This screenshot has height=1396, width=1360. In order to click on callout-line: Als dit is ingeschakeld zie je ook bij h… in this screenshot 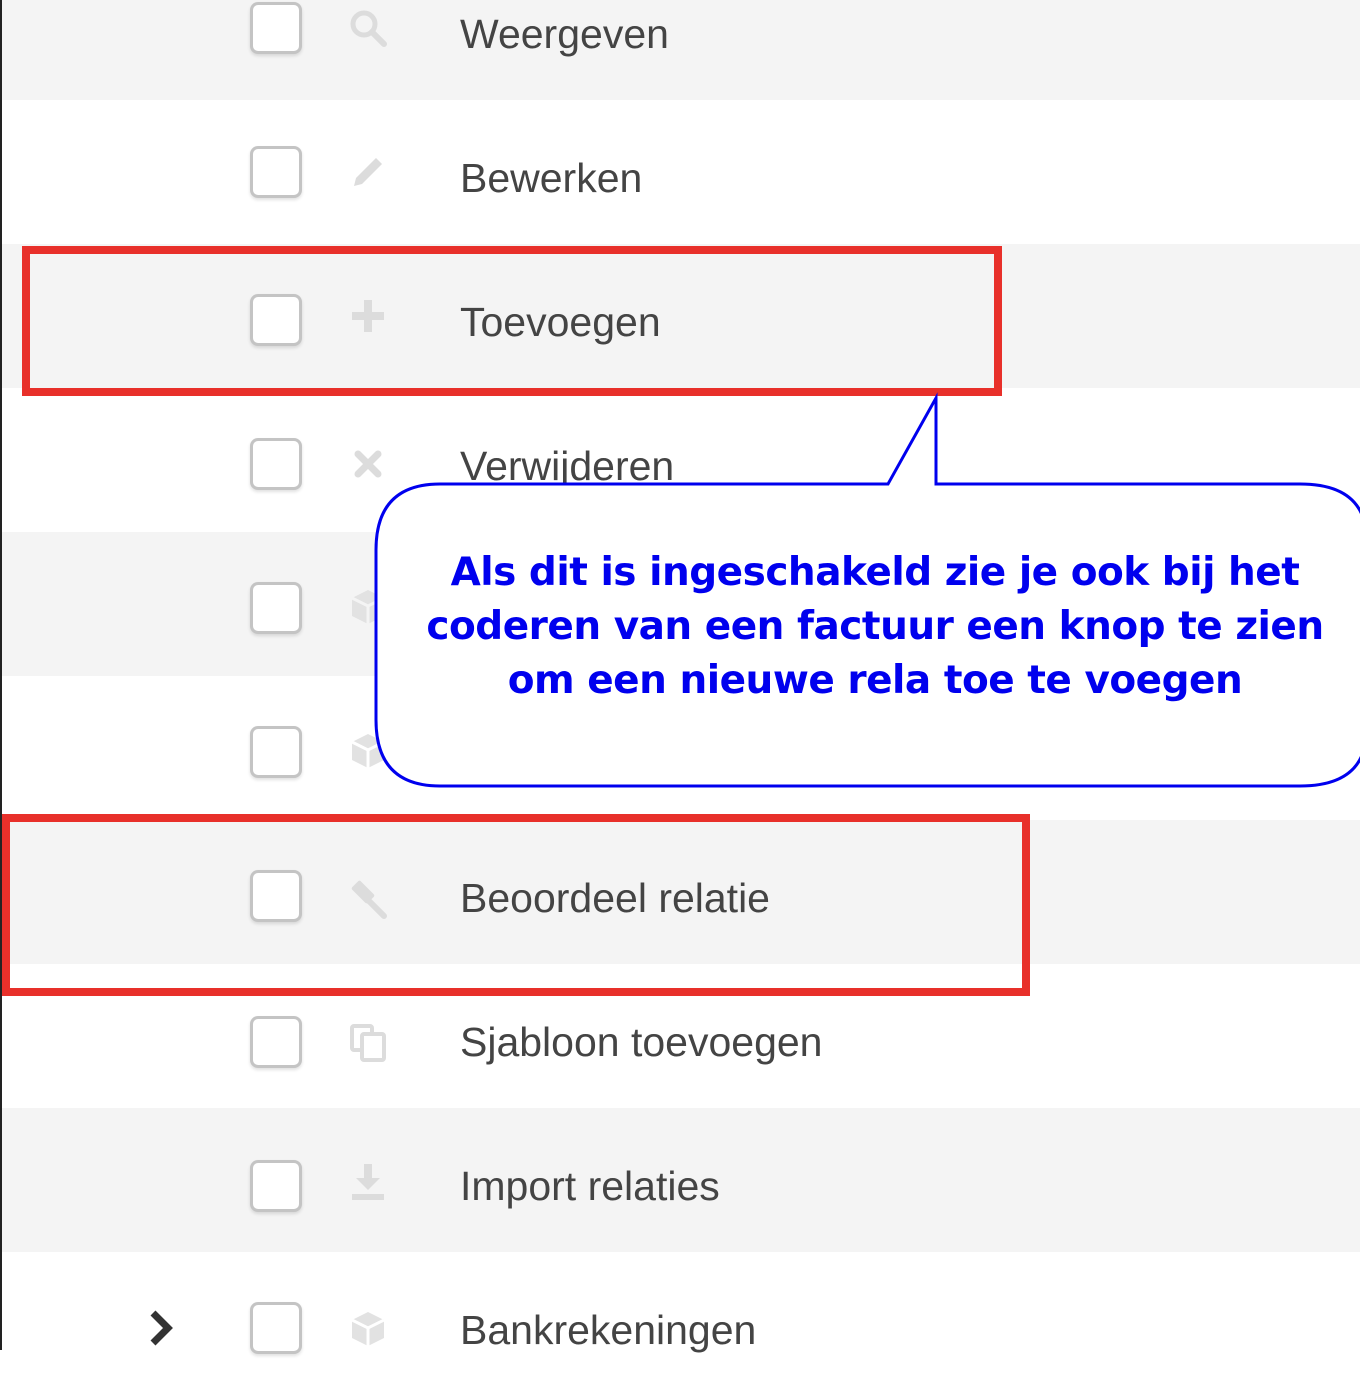, I will do `click(875, 572)`.